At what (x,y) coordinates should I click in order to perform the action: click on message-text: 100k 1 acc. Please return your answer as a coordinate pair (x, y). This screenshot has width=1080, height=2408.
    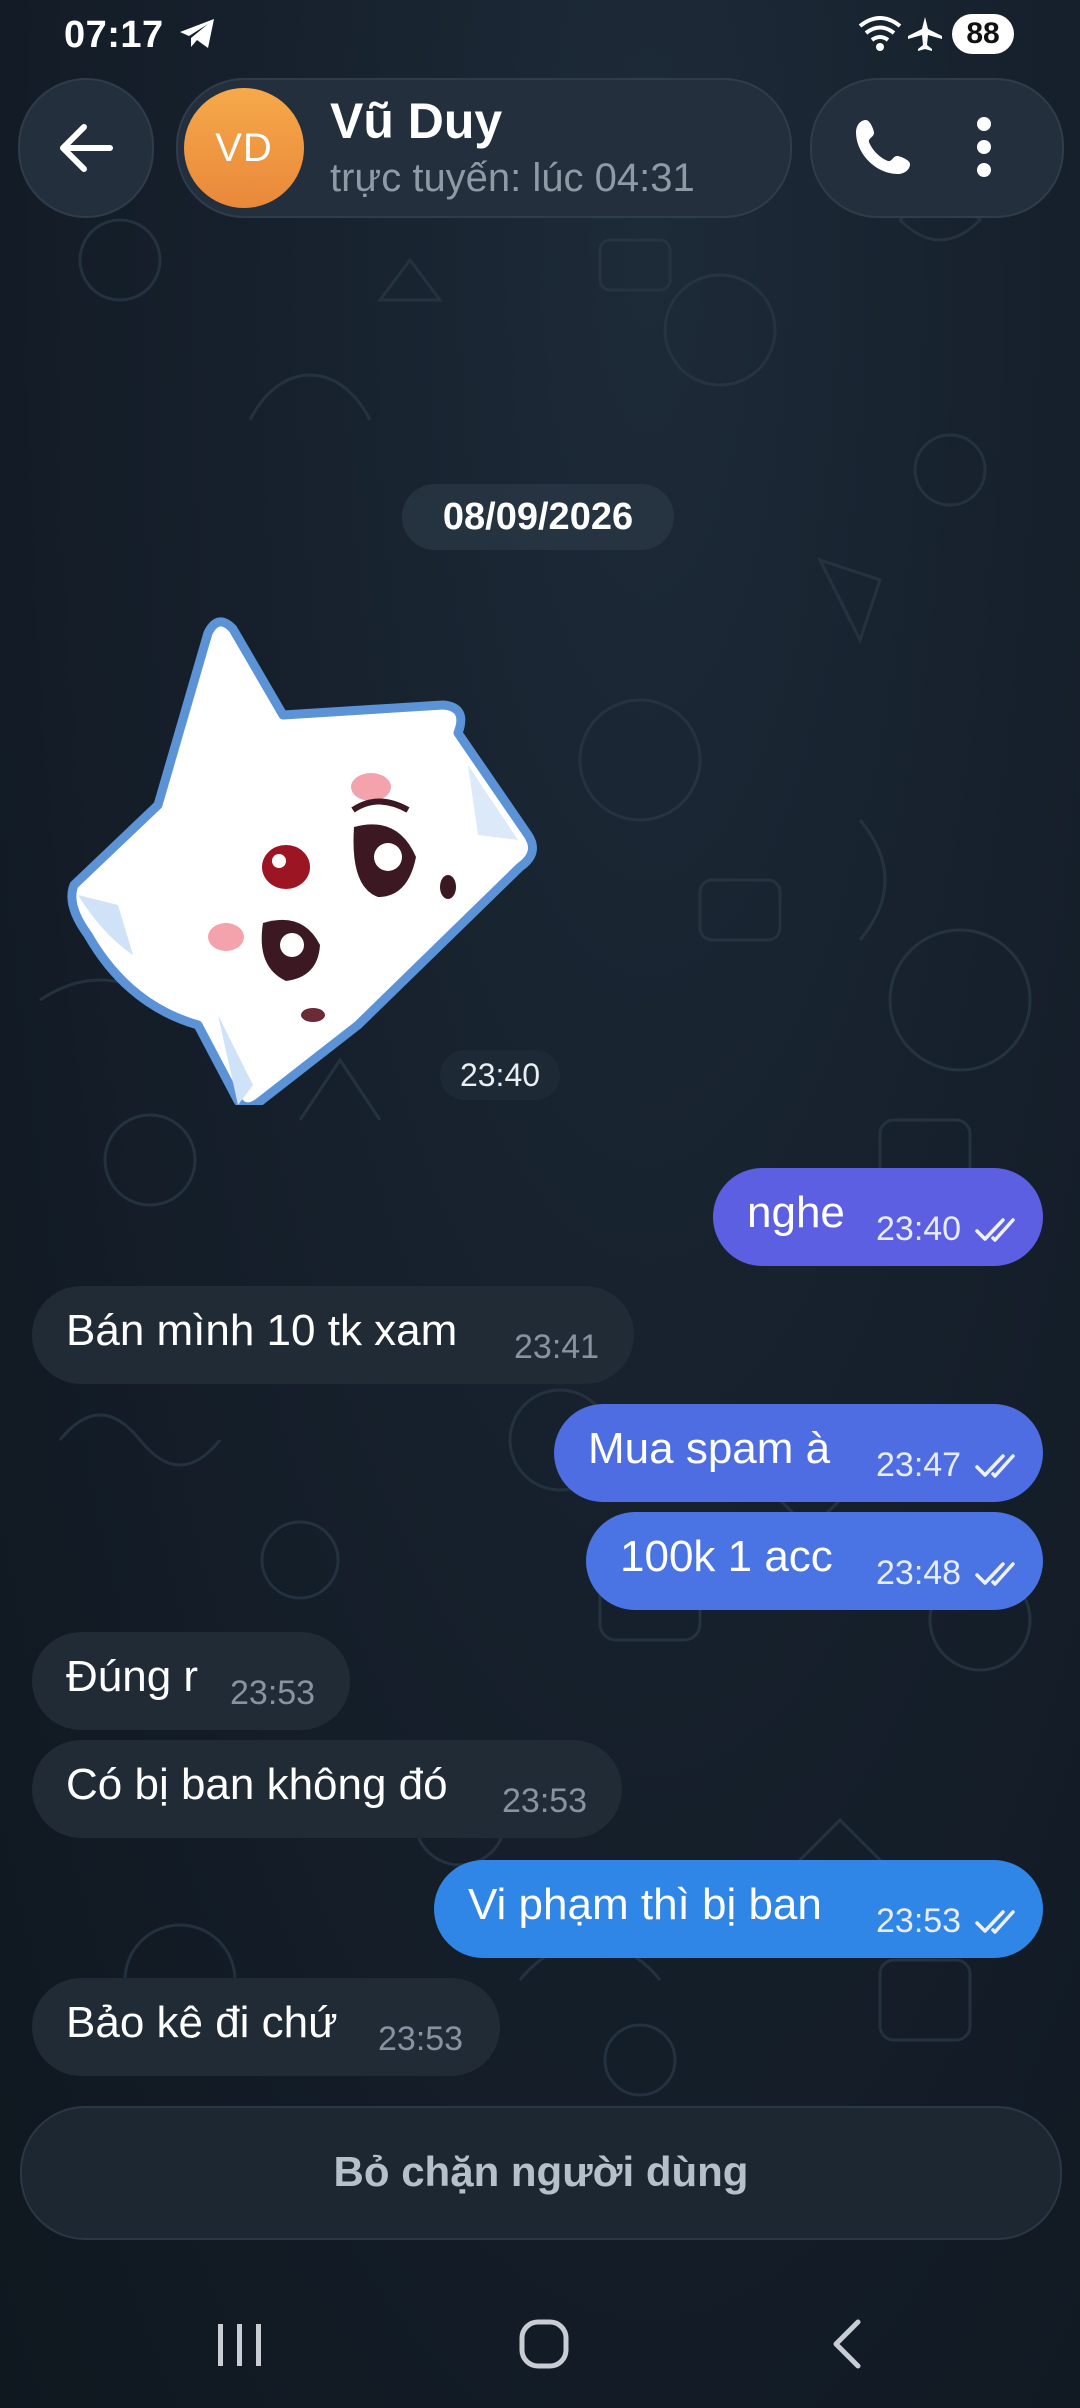
    Looking at the image, I should click on (726, 1556).